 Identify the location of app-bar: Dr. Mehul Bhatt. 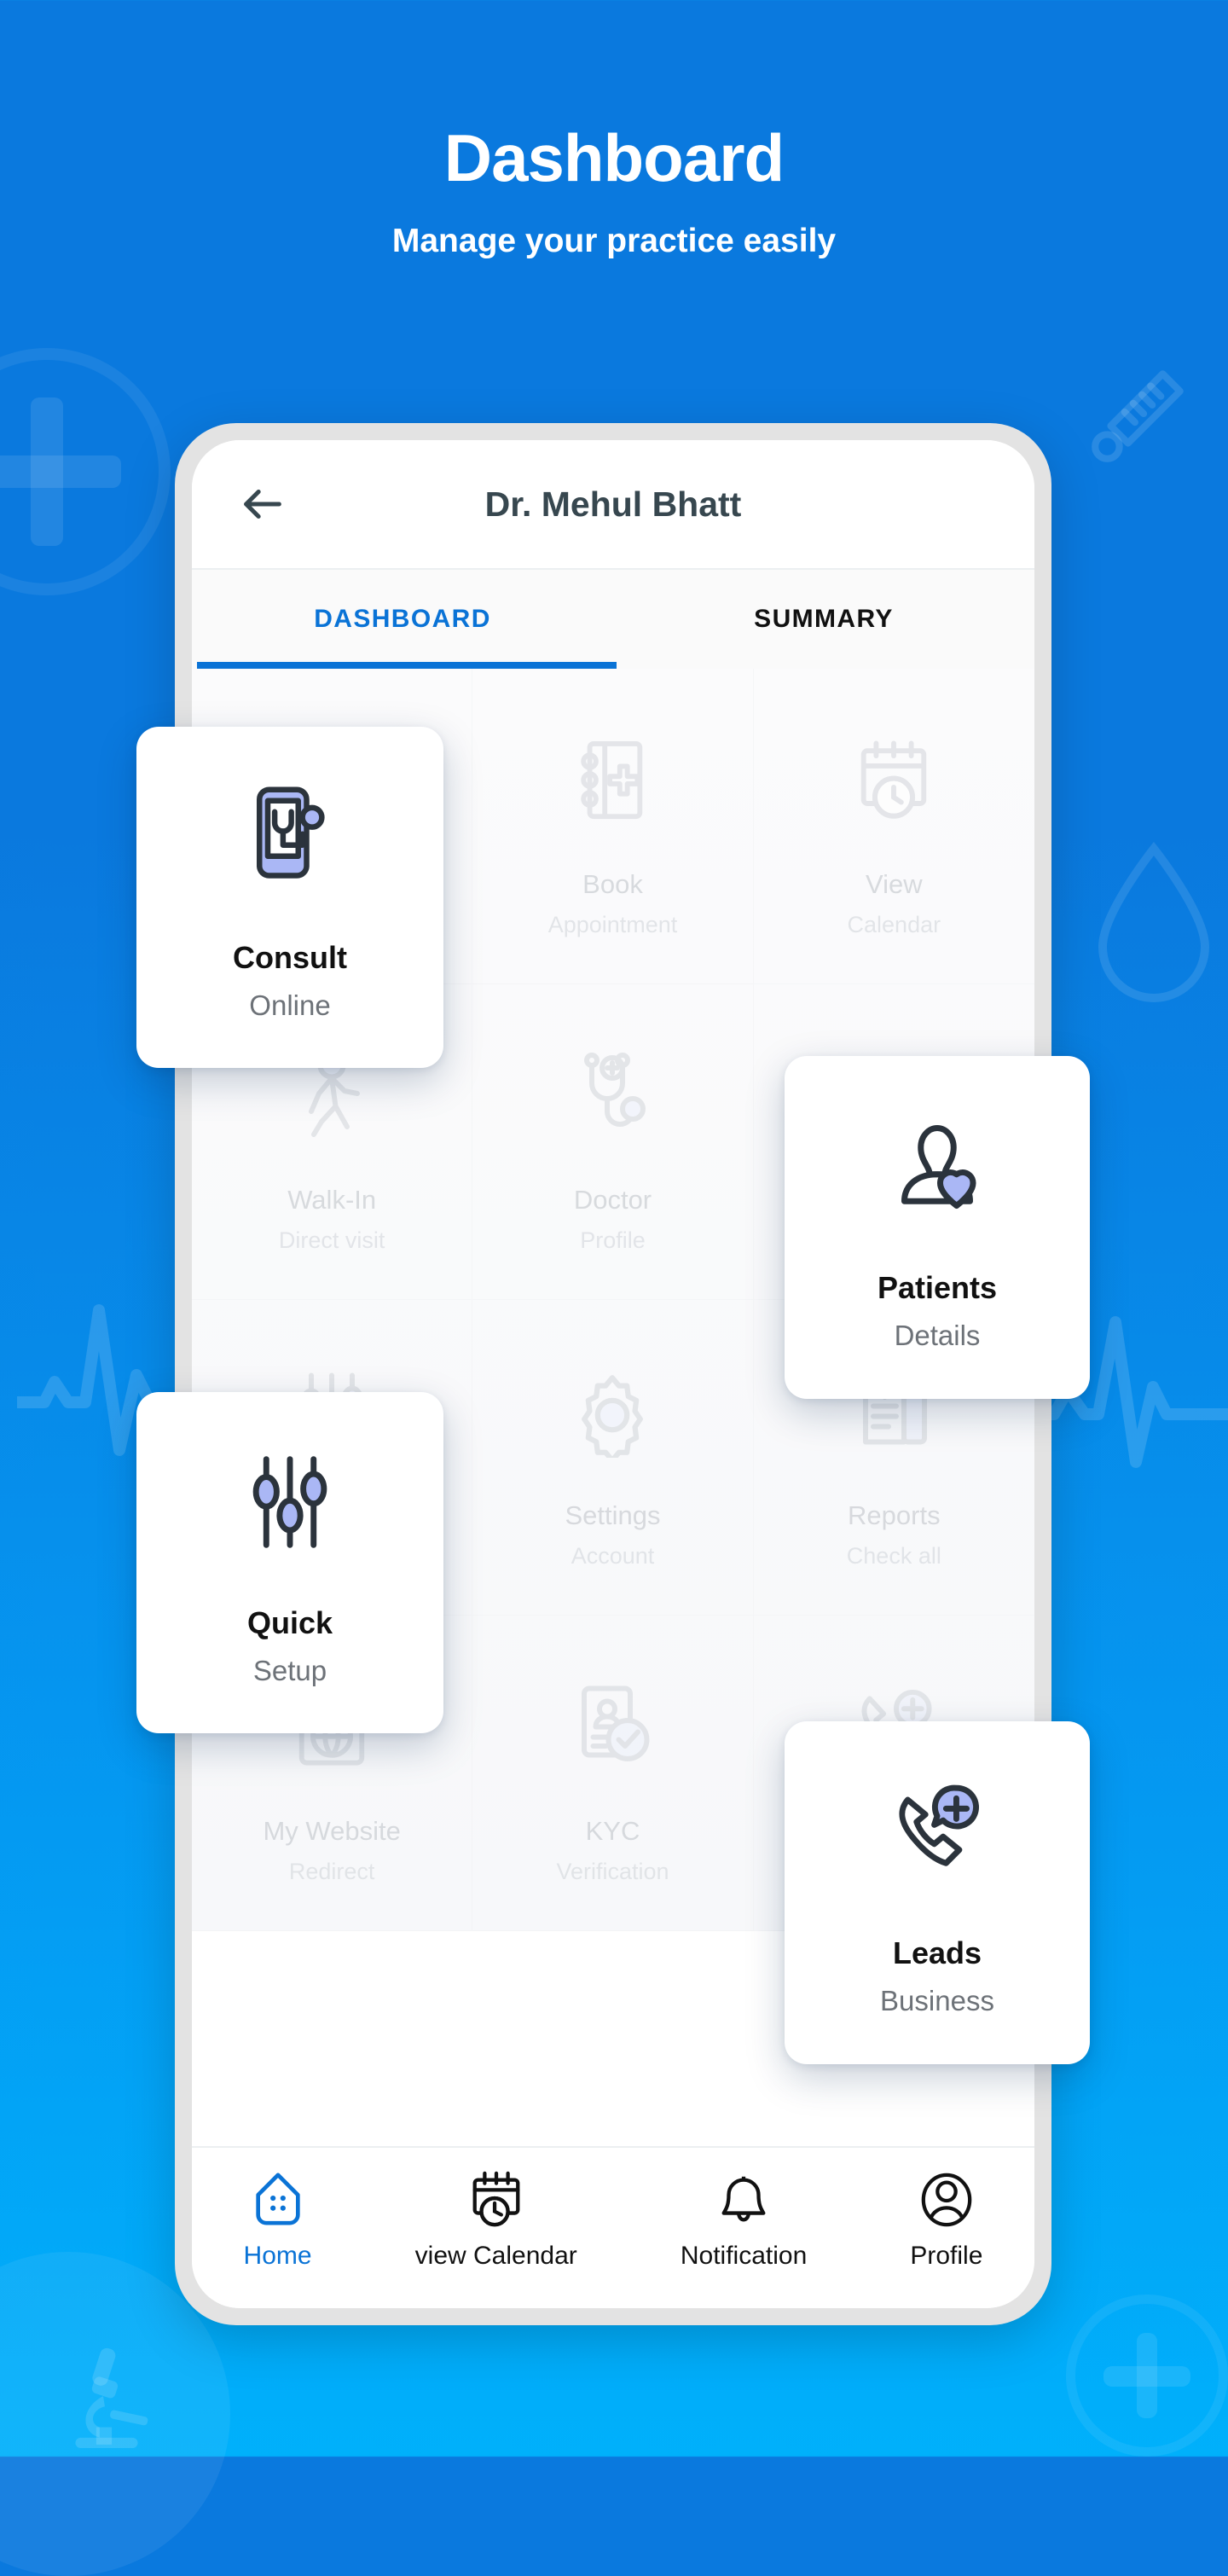
(613, 504).